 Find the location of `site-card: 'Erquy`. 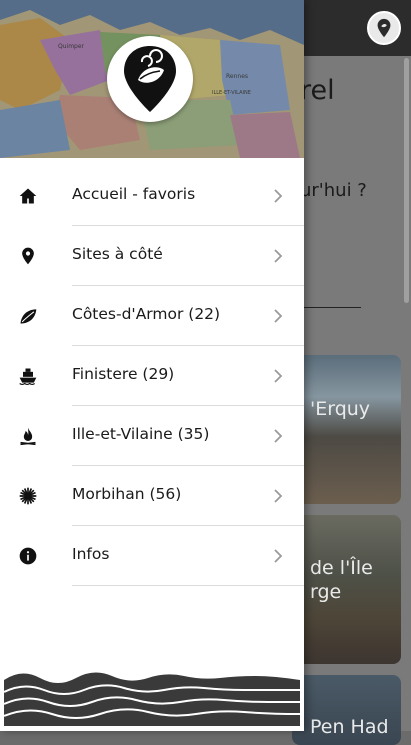

site-card: 'Erquy is located at coordinates (346, 429).